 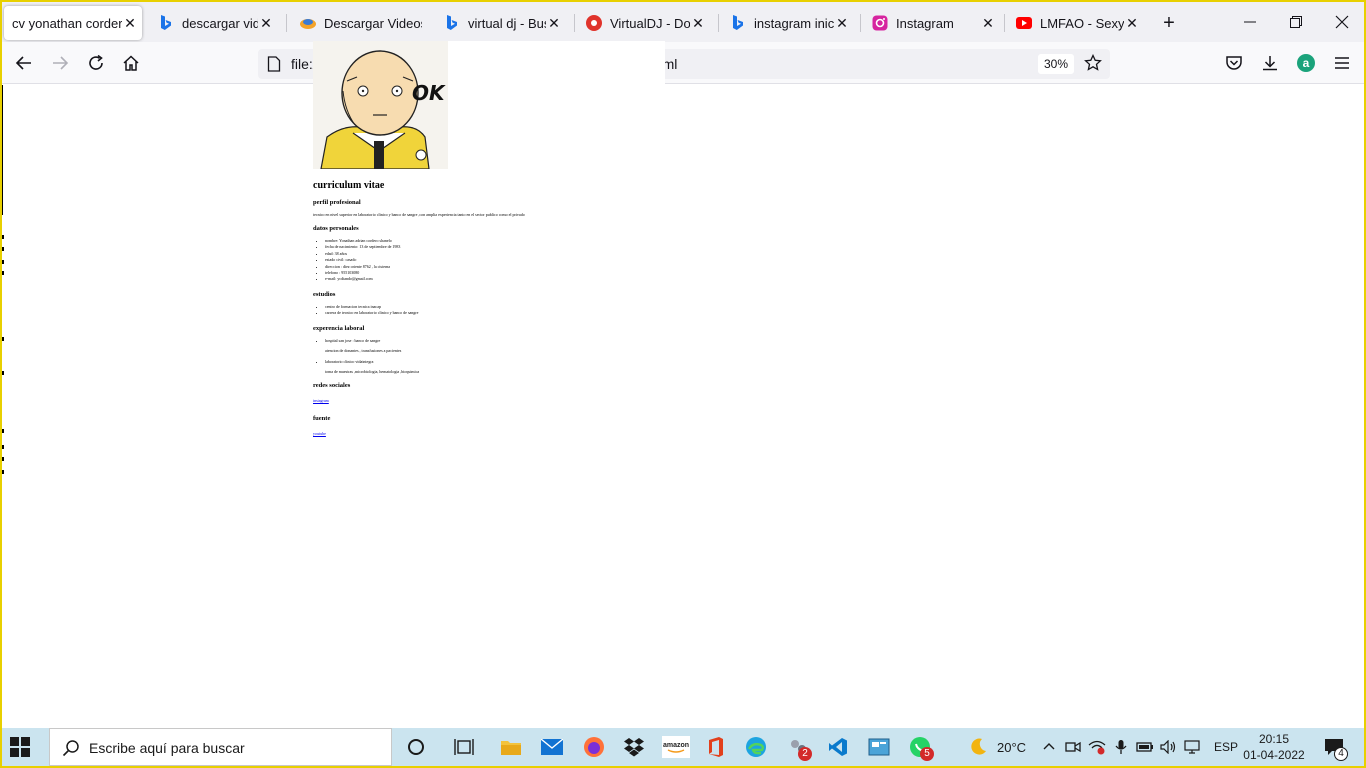 I want to click on volume-icon, so click(x=1169, y=747).